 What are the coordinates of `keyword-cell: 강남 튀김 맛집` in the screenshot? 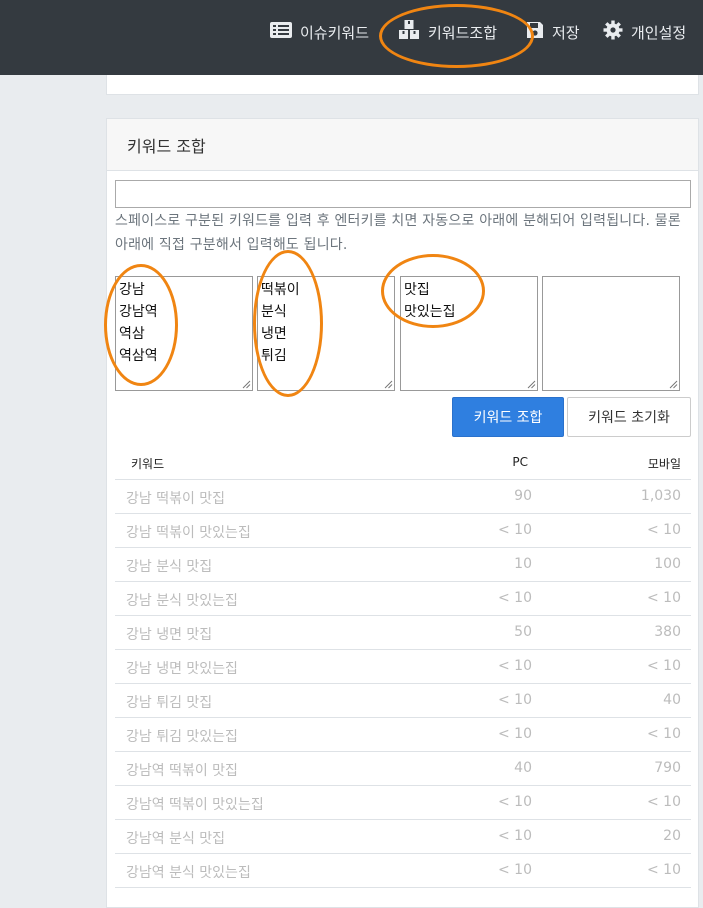 It's located at (169, 703).